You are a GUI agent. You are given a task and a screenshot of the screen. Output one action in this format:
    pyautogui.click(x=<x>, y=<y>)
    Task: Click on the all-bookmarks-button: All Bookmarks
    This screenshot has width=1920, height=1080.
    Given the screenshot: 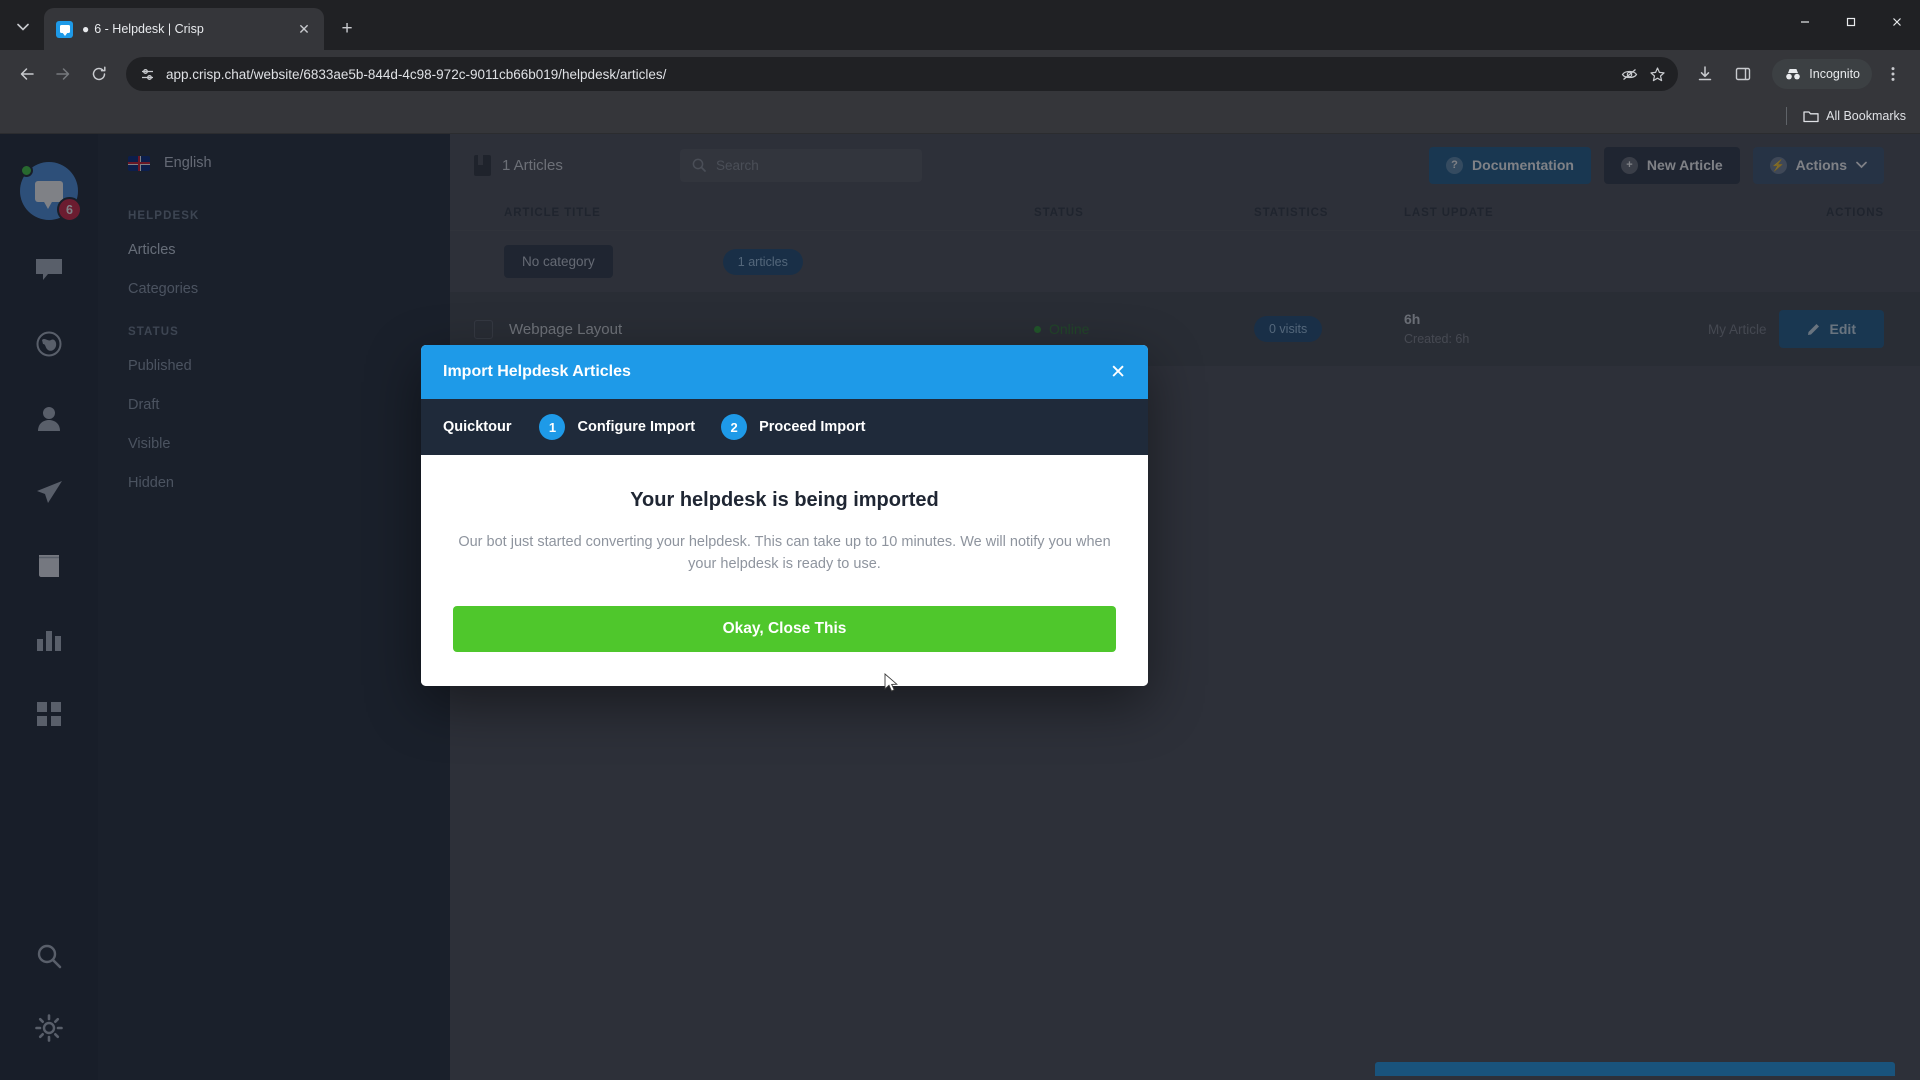 What is the action you would take?
    pyautogui.click(x=1854, y=116)
    